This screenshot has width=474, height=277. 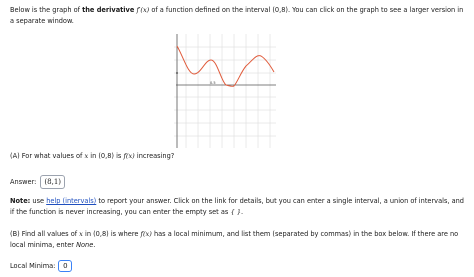 What do you see at coordinates (213, 83) in the screenshot?
I see `axis-label: 0.5` at bounding box center [213, 83].